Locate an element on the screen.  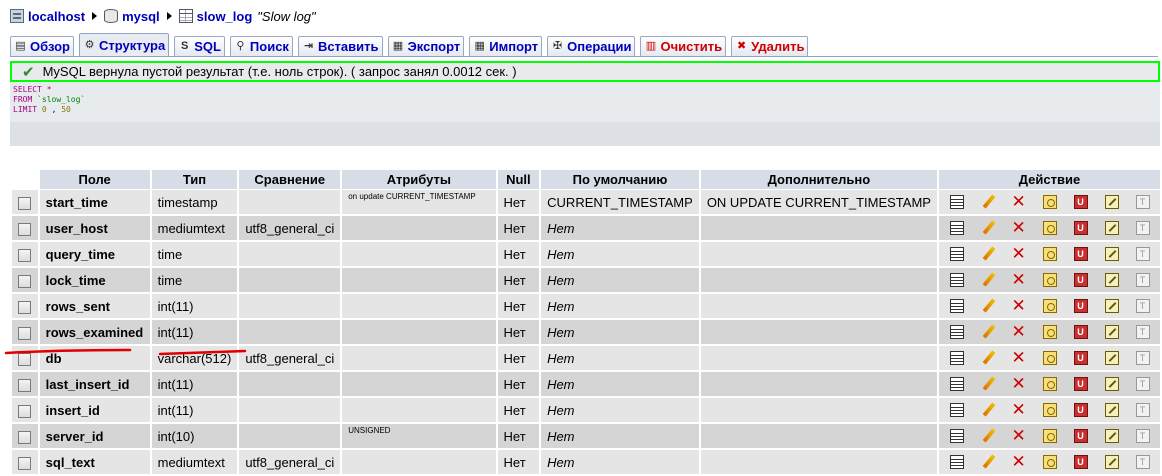
tab-search: ⚲ Поиск is located at coordinates (261, 46).